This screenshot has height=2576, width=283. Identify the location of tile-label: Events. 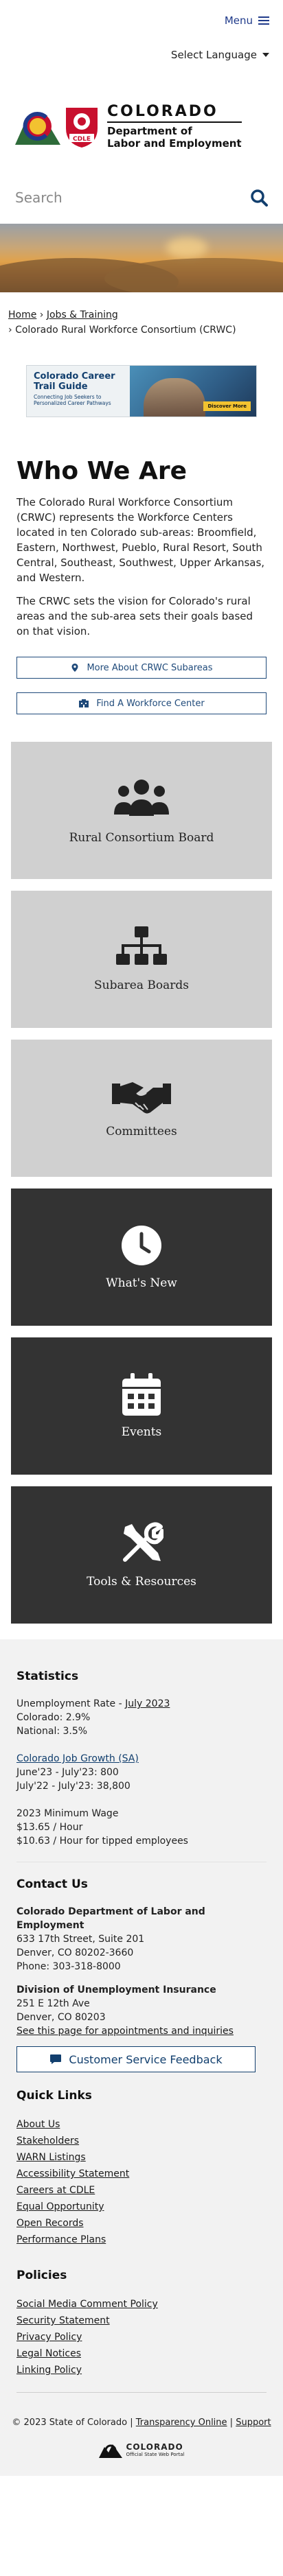
(141, 1432).